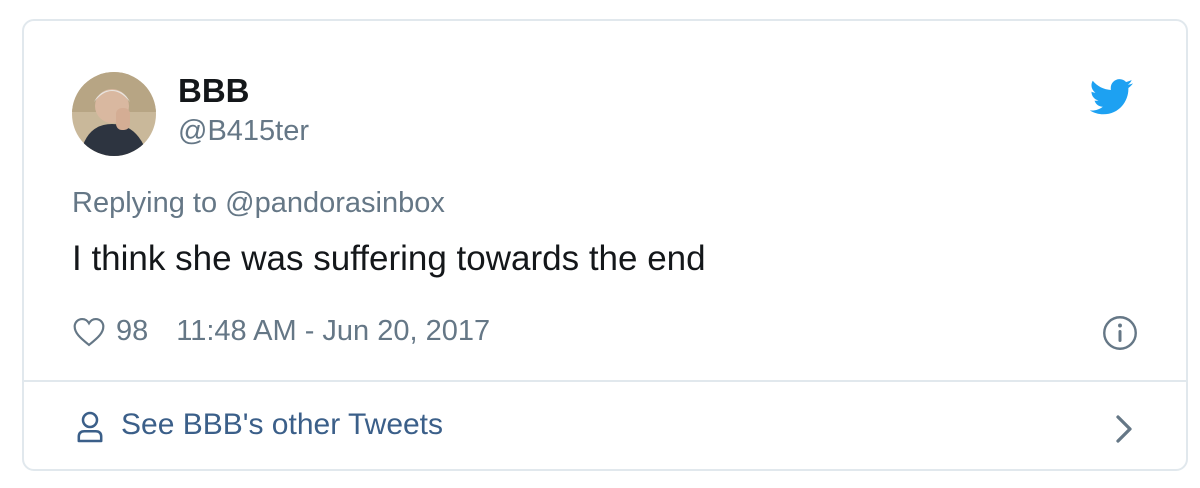 This screenshot has width=1200, height=488. What do you see at coordinates (90, 427) in the screenshot?
I see `person-icon` at bounding box center [90, 427].